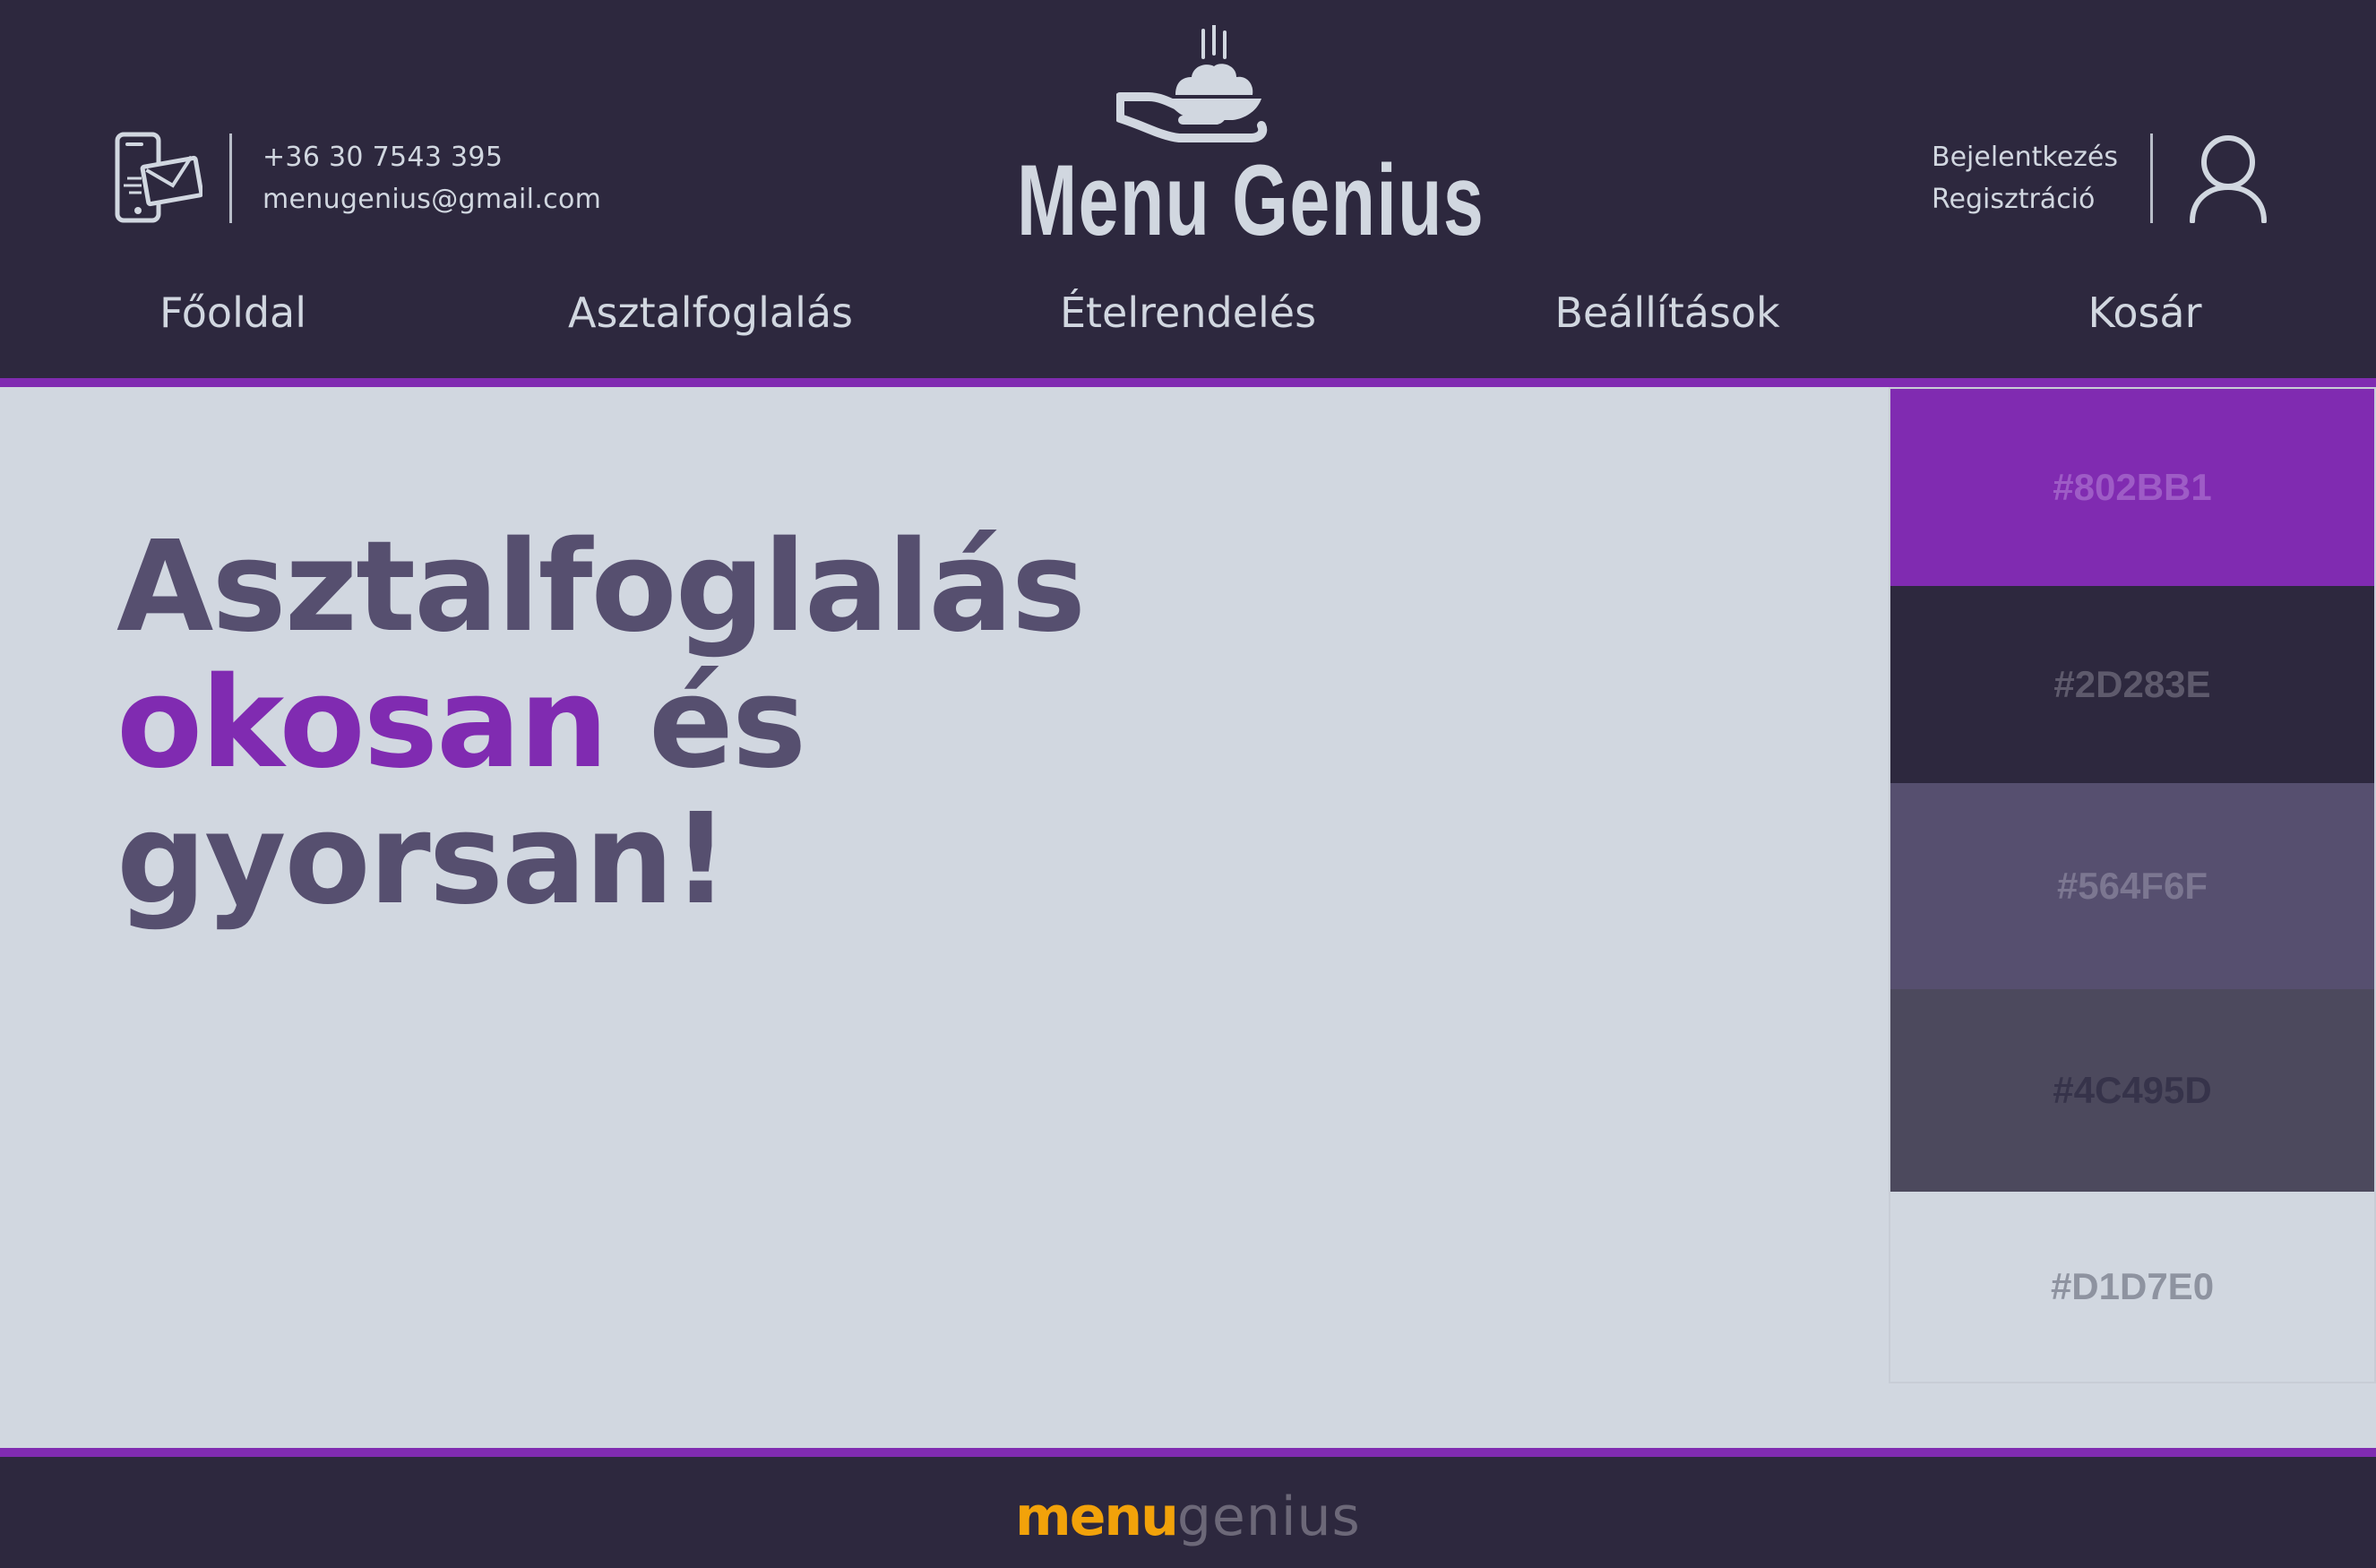 Image resolution: width=2376 pixels, height=1568 pixels. What do you see at coordinates (1666, 313) in the screenshot?
I see `nav-item-settings: Beállítások` at bounding box center [1666, 313].